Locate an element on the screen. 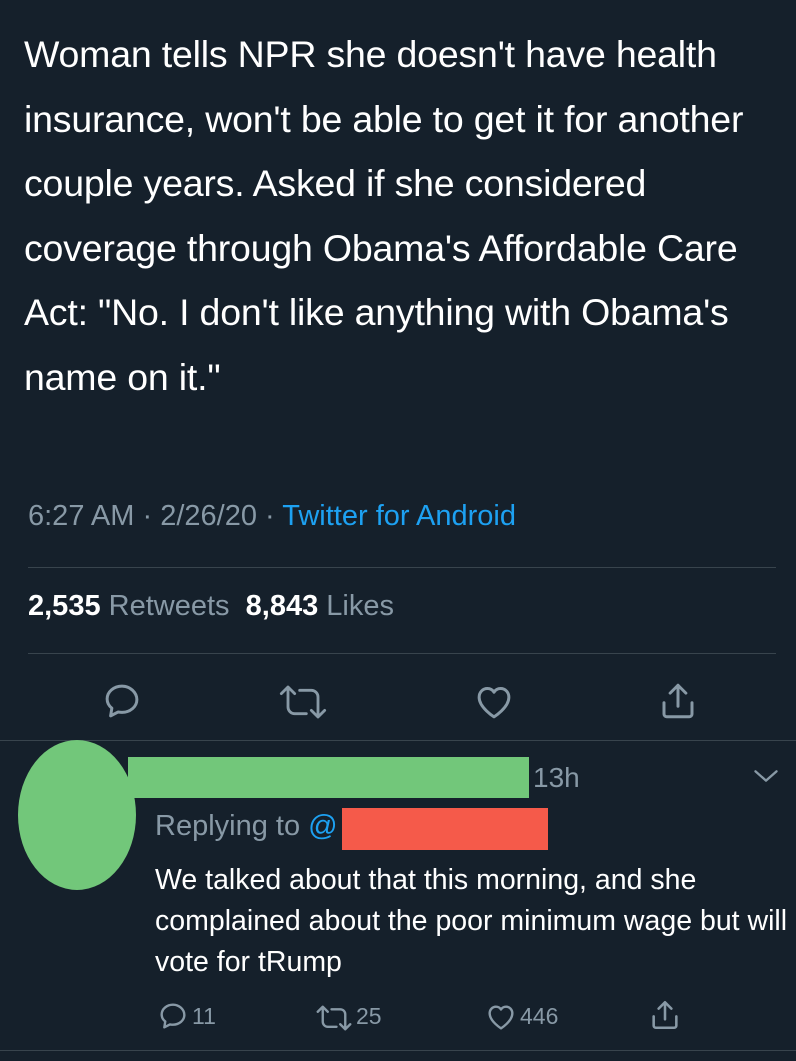 The width and height of the screenshot is (796, 1061). redacted-username is located at coordinates (328, 777).